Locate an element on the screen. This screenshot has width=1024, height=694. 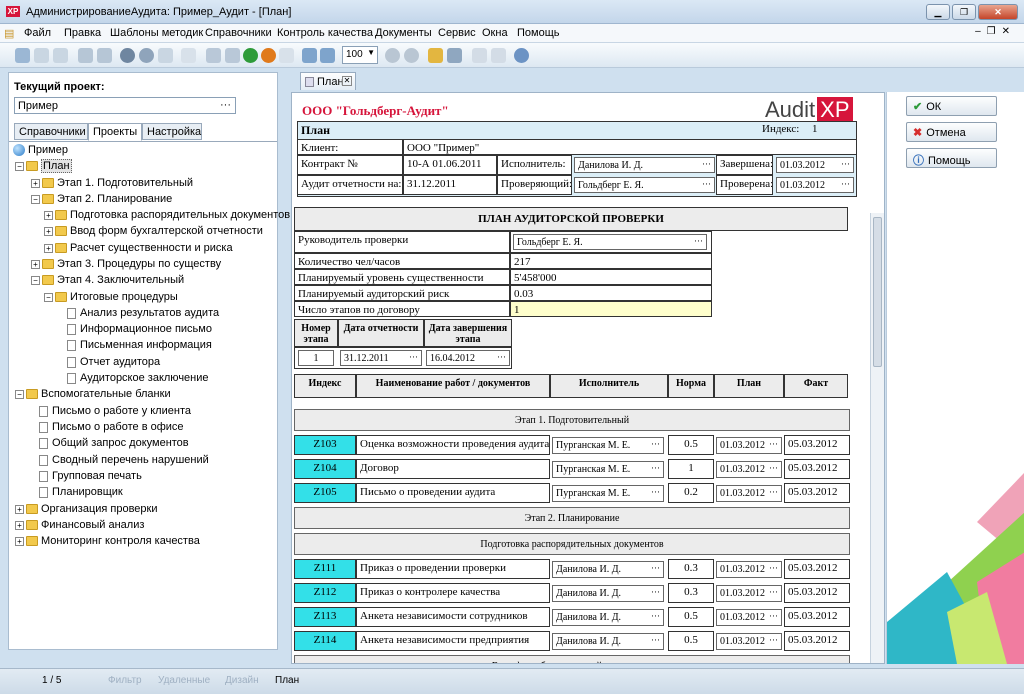
calendar-icon is located at coordinates (327, 55).